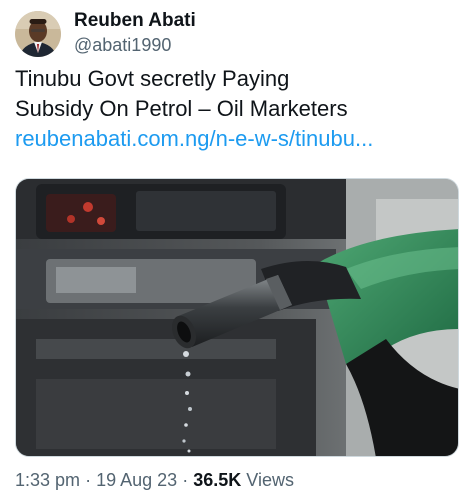  What do you see at coordinates (38, 33) in the screenshot?
I see `avatar` at bounding box center [38, 33].